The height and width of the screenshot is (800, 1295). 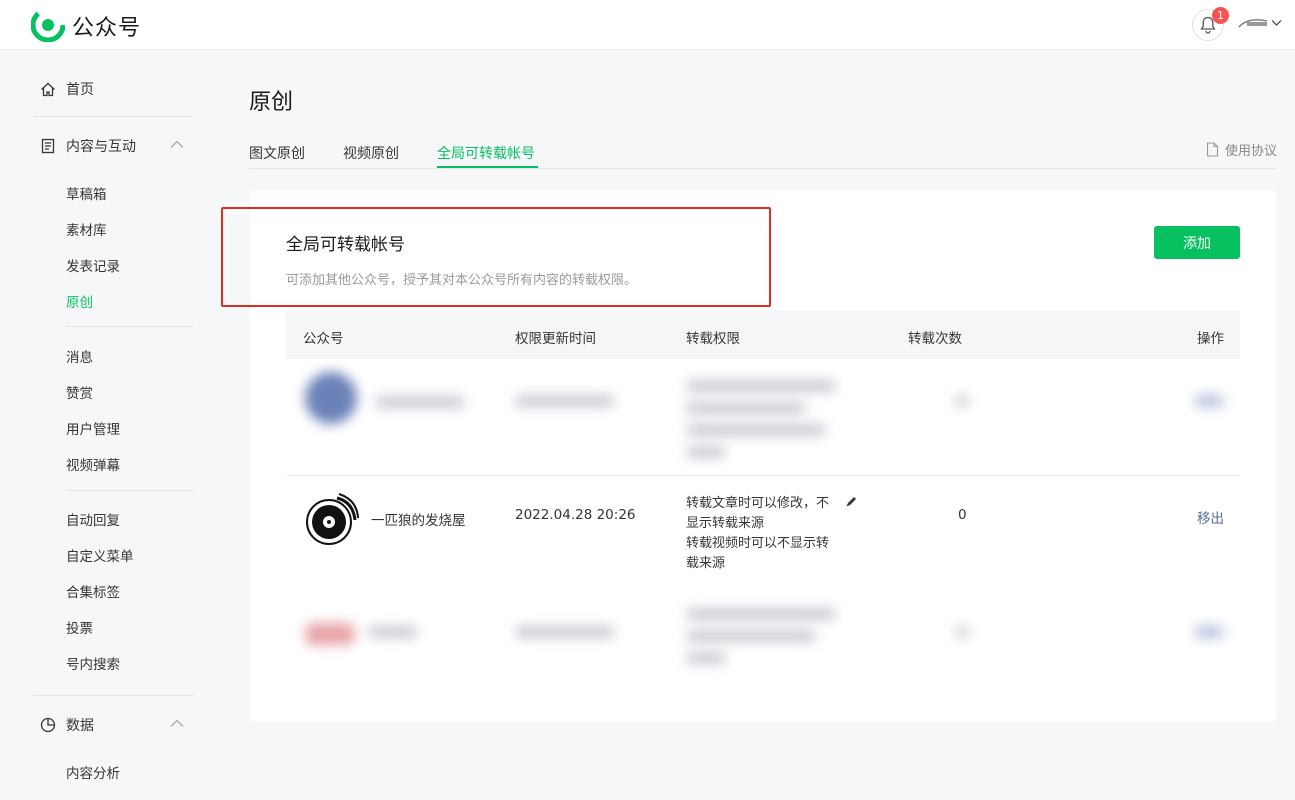 What do you see at coordinates (48, 725) in the screenshot?
I see `pie-chart-icon` at bounding box center [48, 725].